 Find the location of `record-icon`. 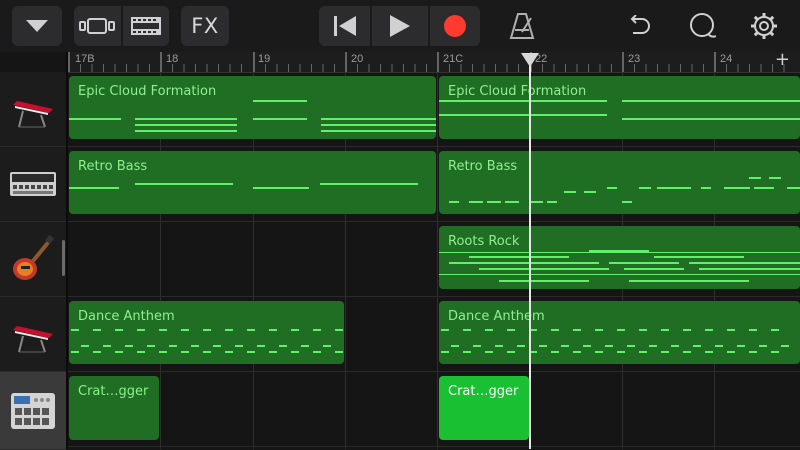

record-icon is located at coordinates (455, 26).